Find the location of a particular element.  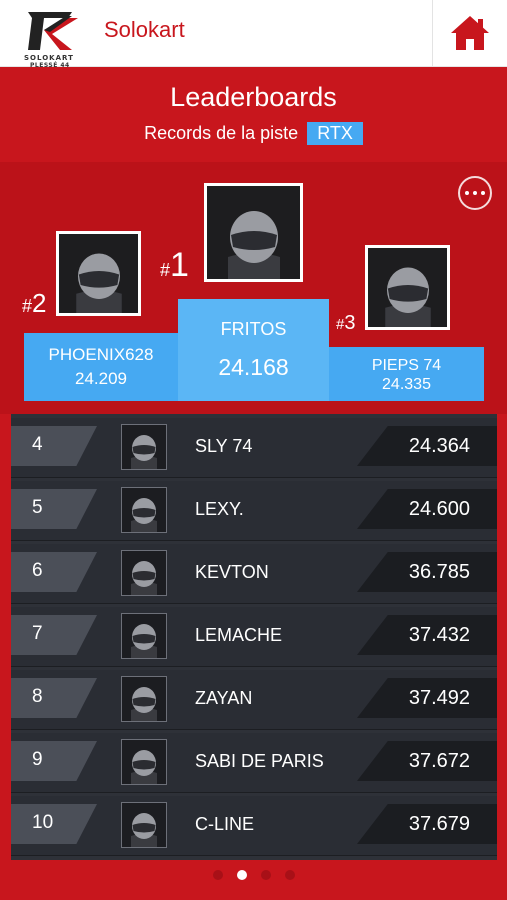

list-item: 6 KEVTON 36.785 is located at coordinates (254, 574).